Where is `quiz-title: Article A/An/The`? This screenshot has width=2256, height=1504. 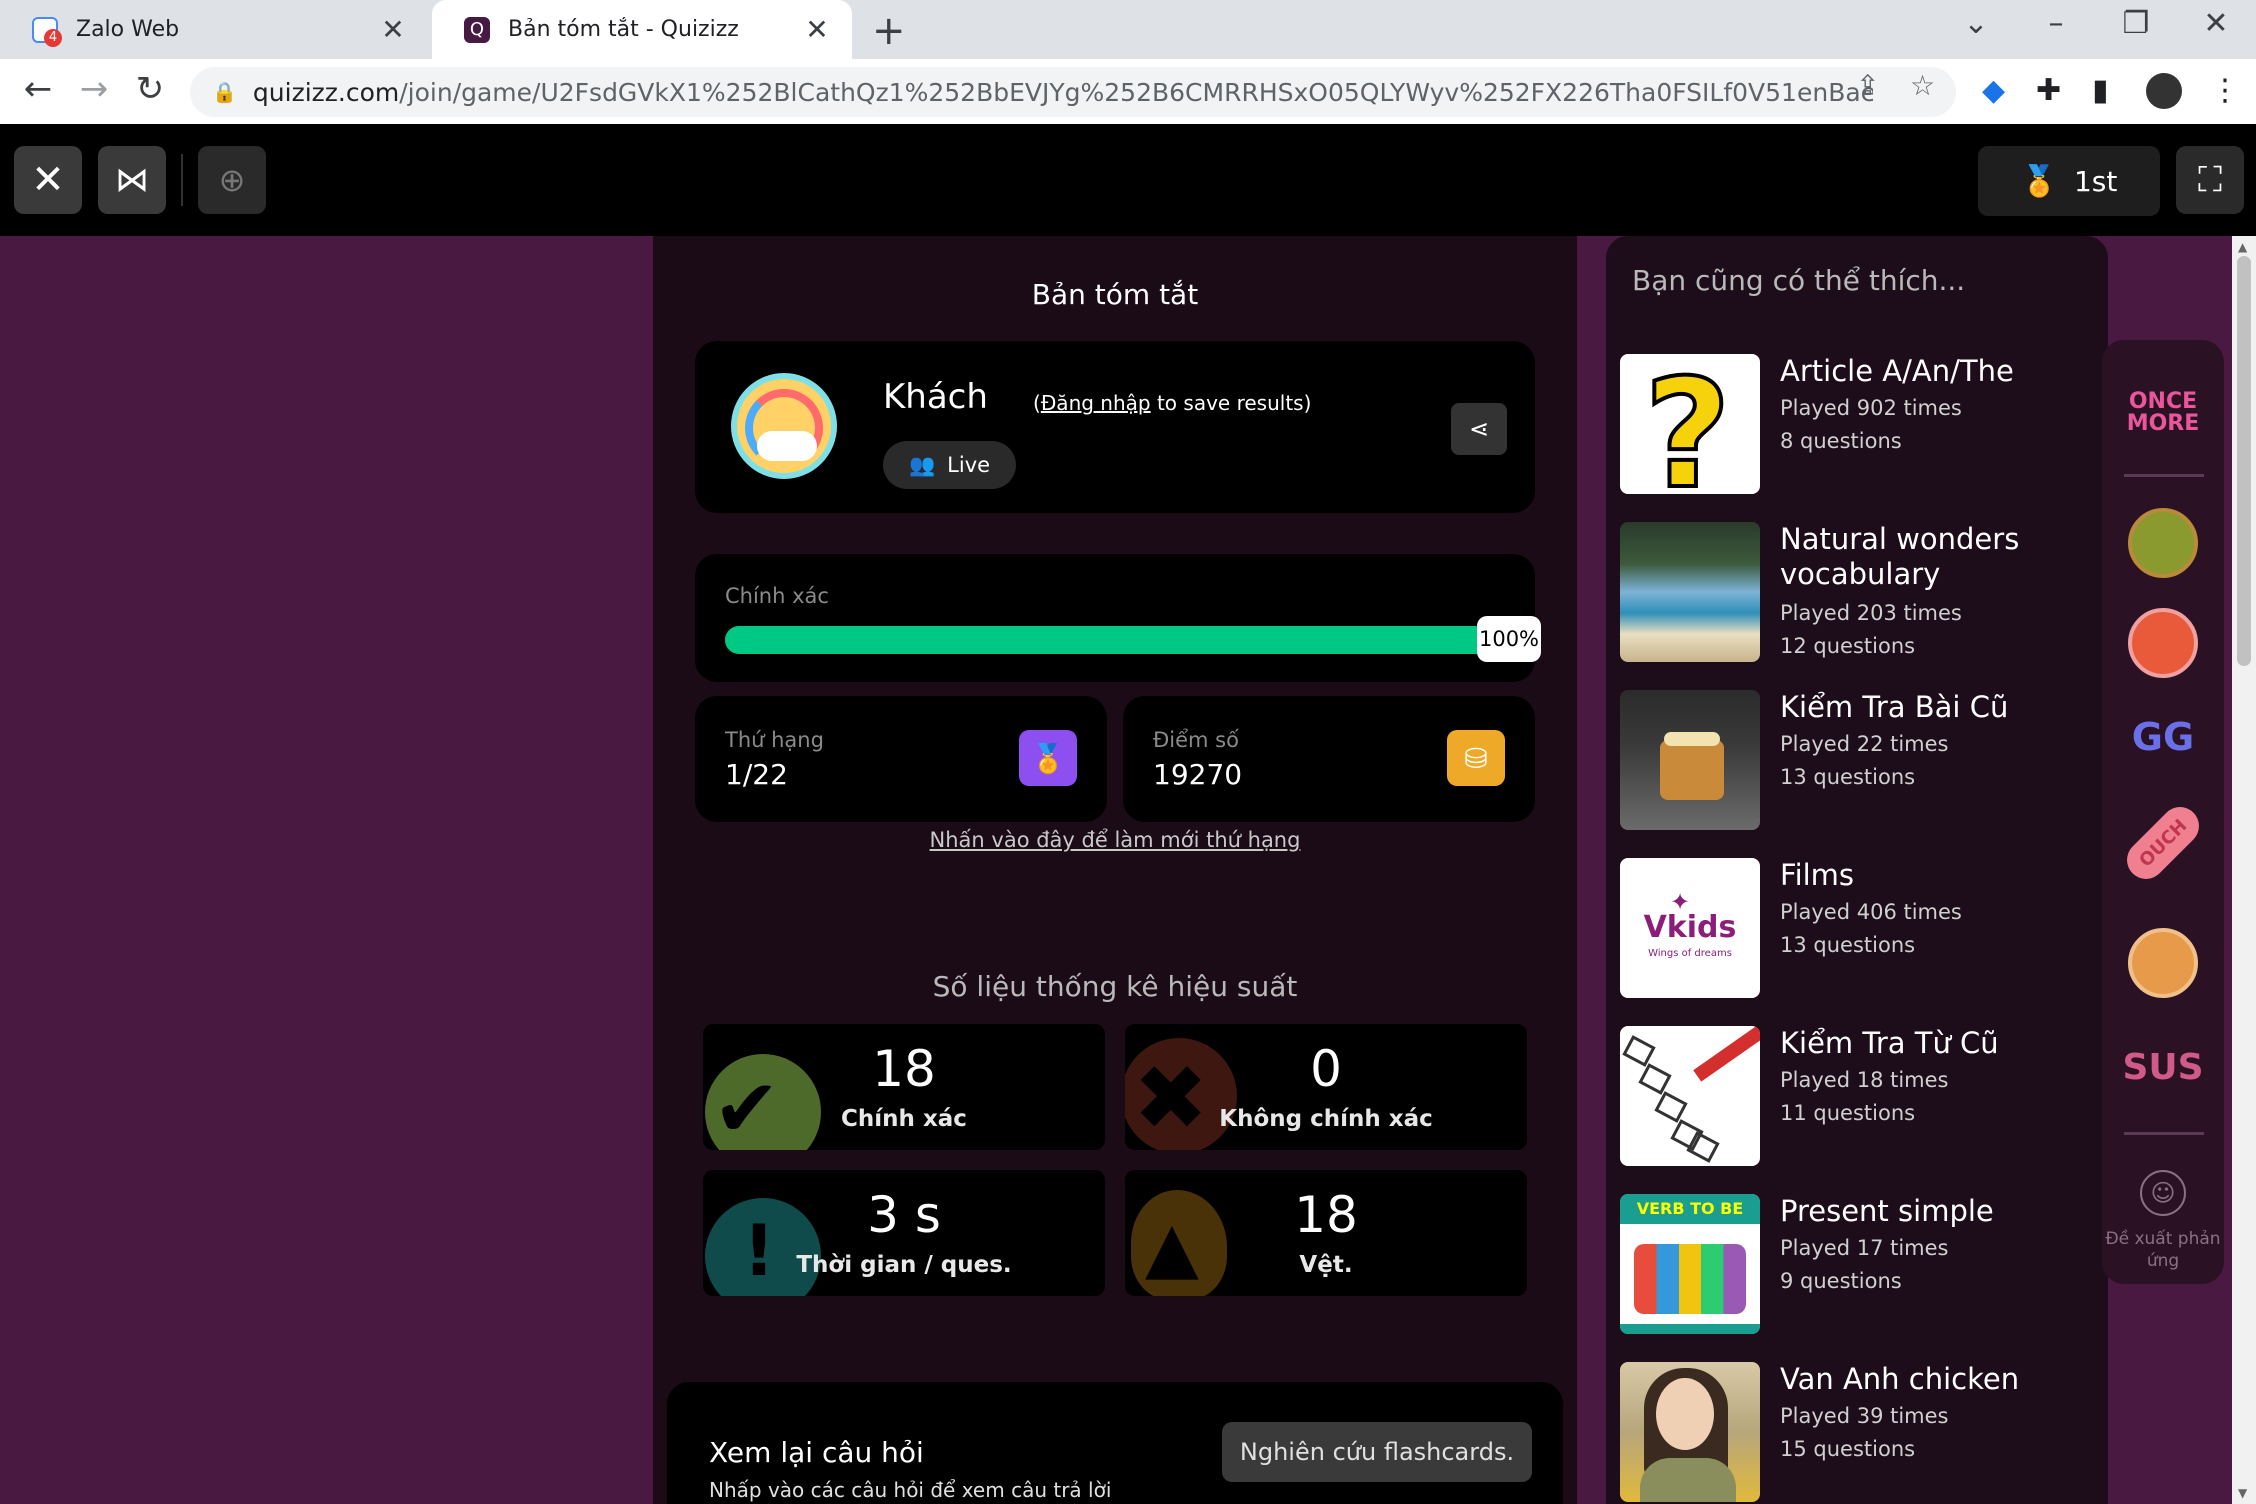 quiz-title: Article A/An/The is located at coordinates (1897, 371).